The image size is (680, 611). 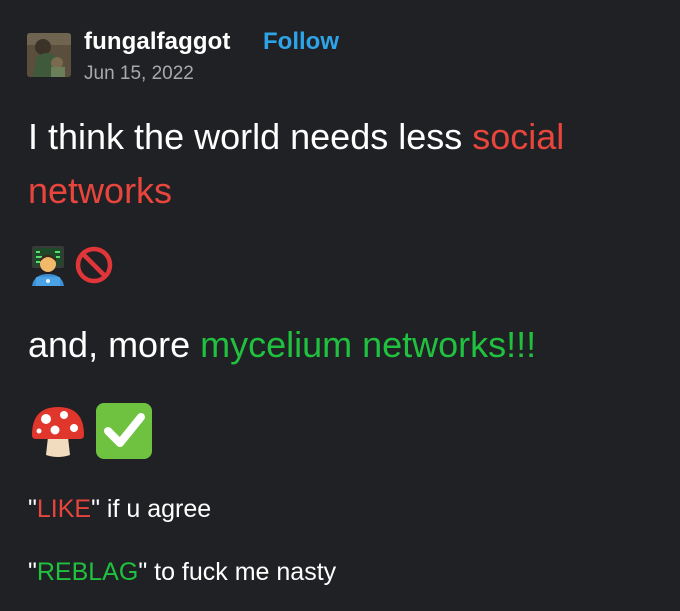 What do you see at coordinates (368, 344) in the screenshot?
I see `line3-green-text: mycelium networks!!!` at bounding box center [368, 344].